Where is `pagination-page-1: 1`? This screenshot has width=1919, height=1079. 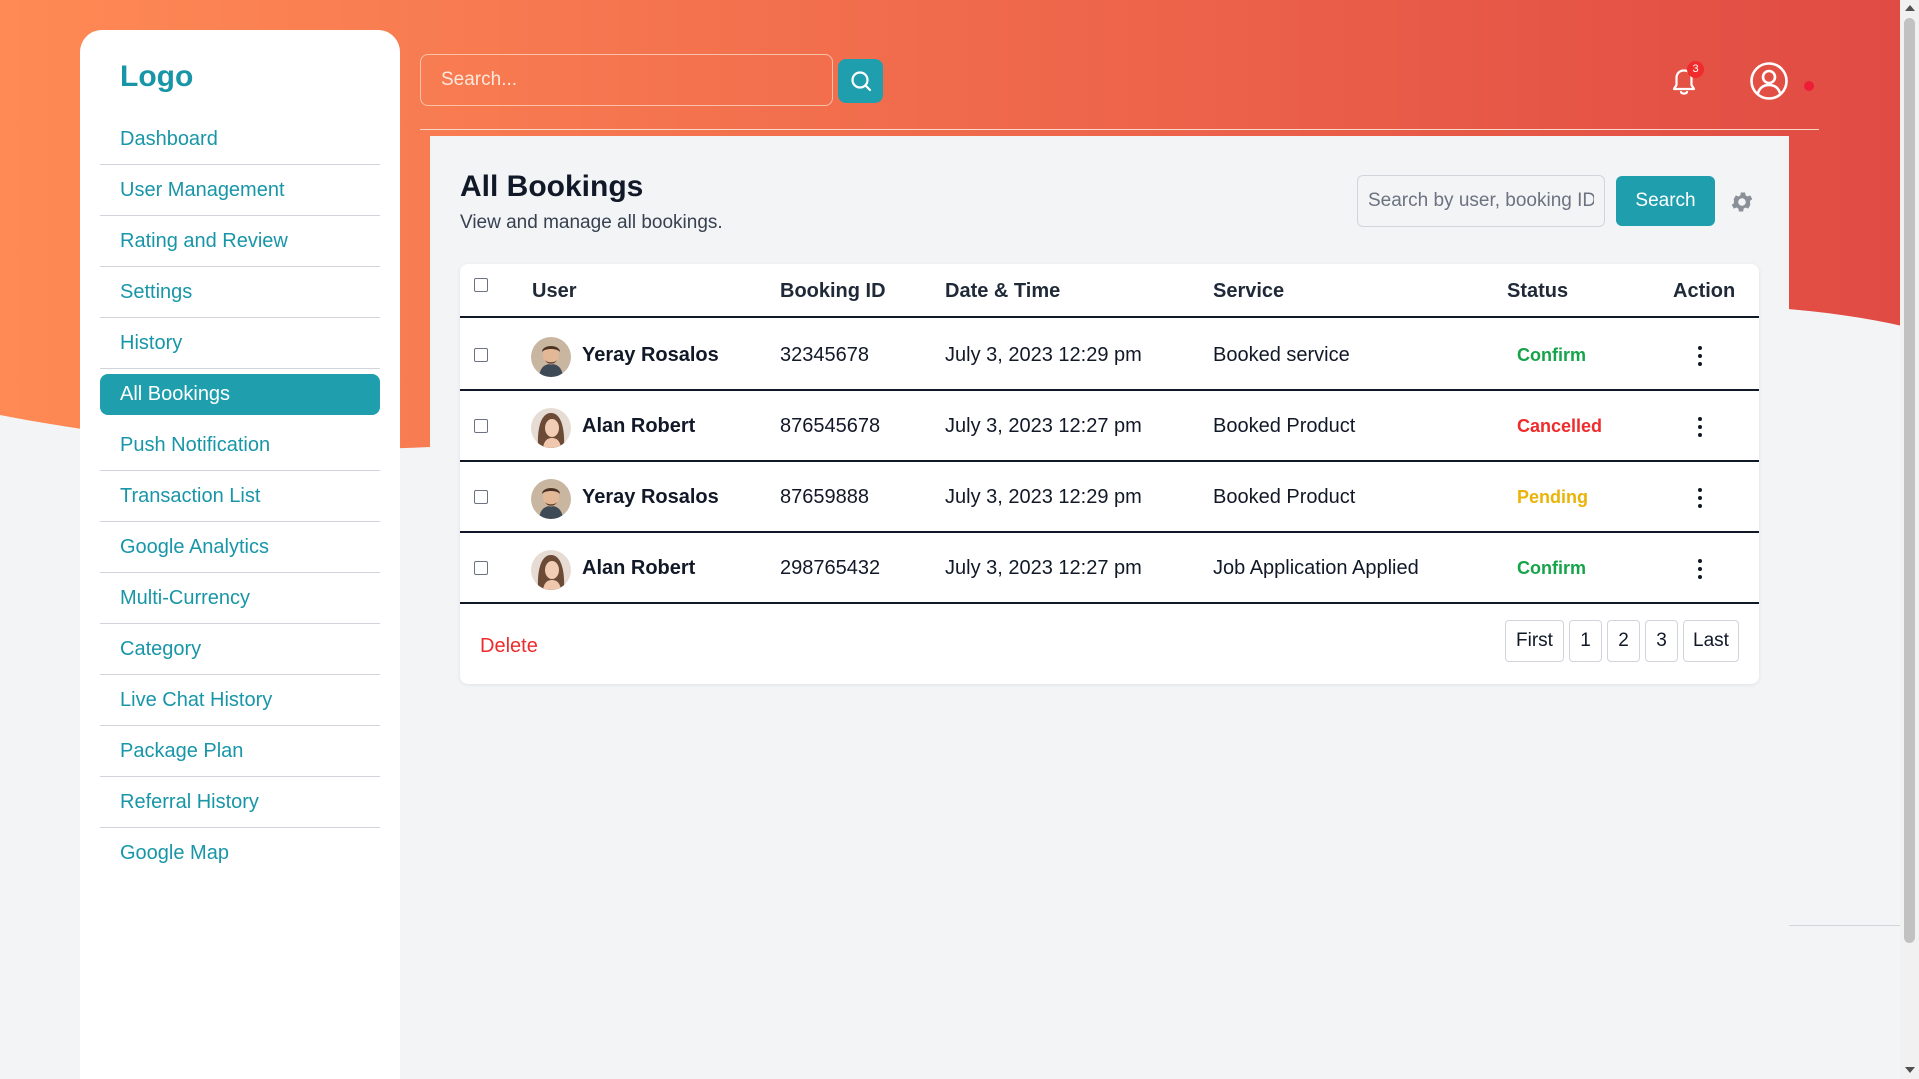
pagination-page-1: 1 is located at coordinates (1585, 641).